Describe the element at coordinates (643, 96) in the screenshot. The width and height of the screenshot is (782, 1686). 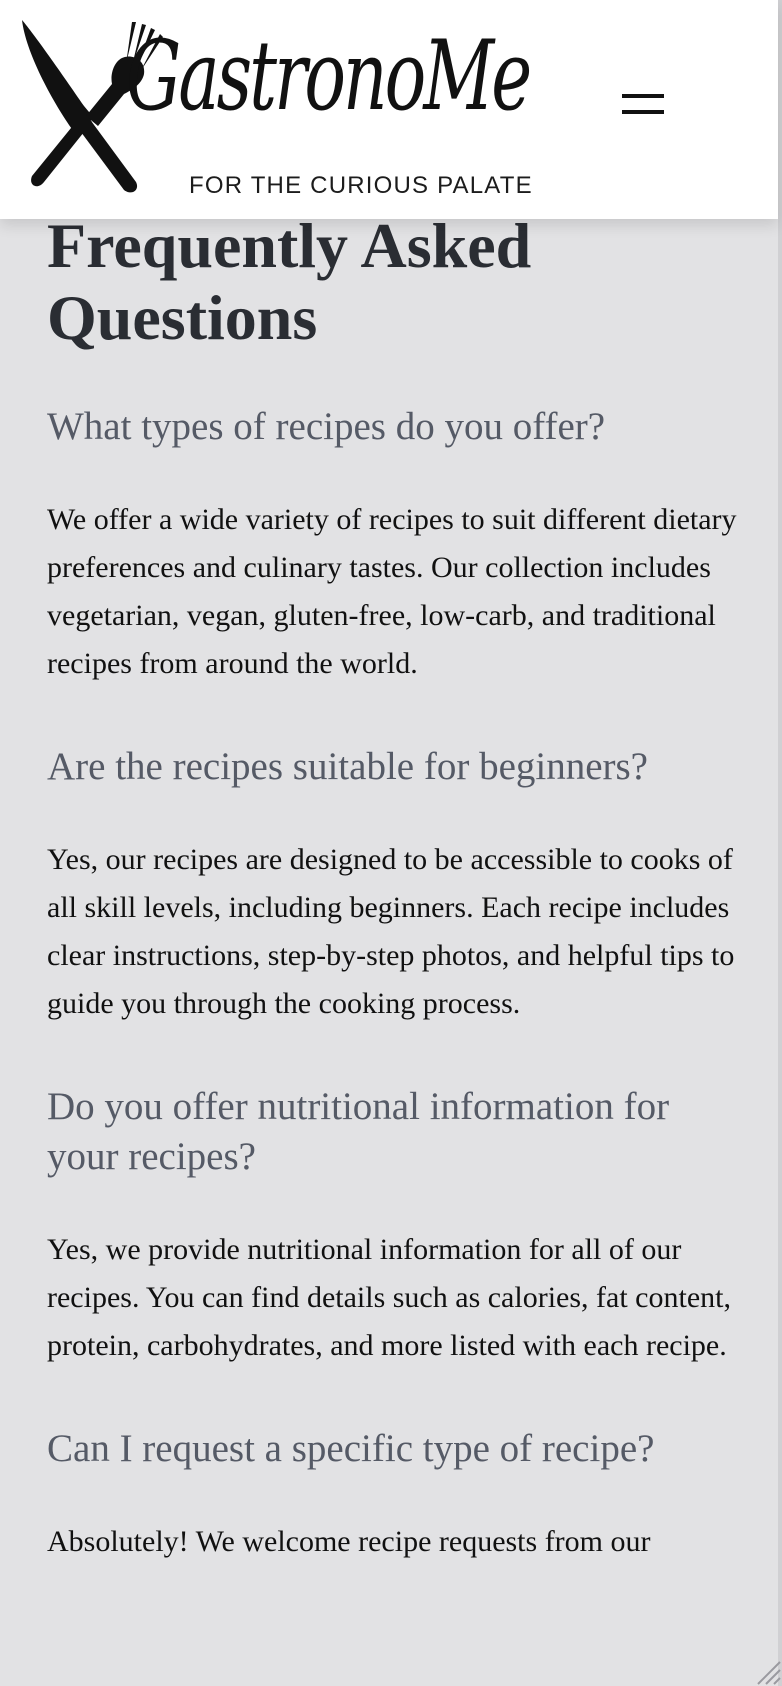
I see `hamburger-menu-icon` at that location.